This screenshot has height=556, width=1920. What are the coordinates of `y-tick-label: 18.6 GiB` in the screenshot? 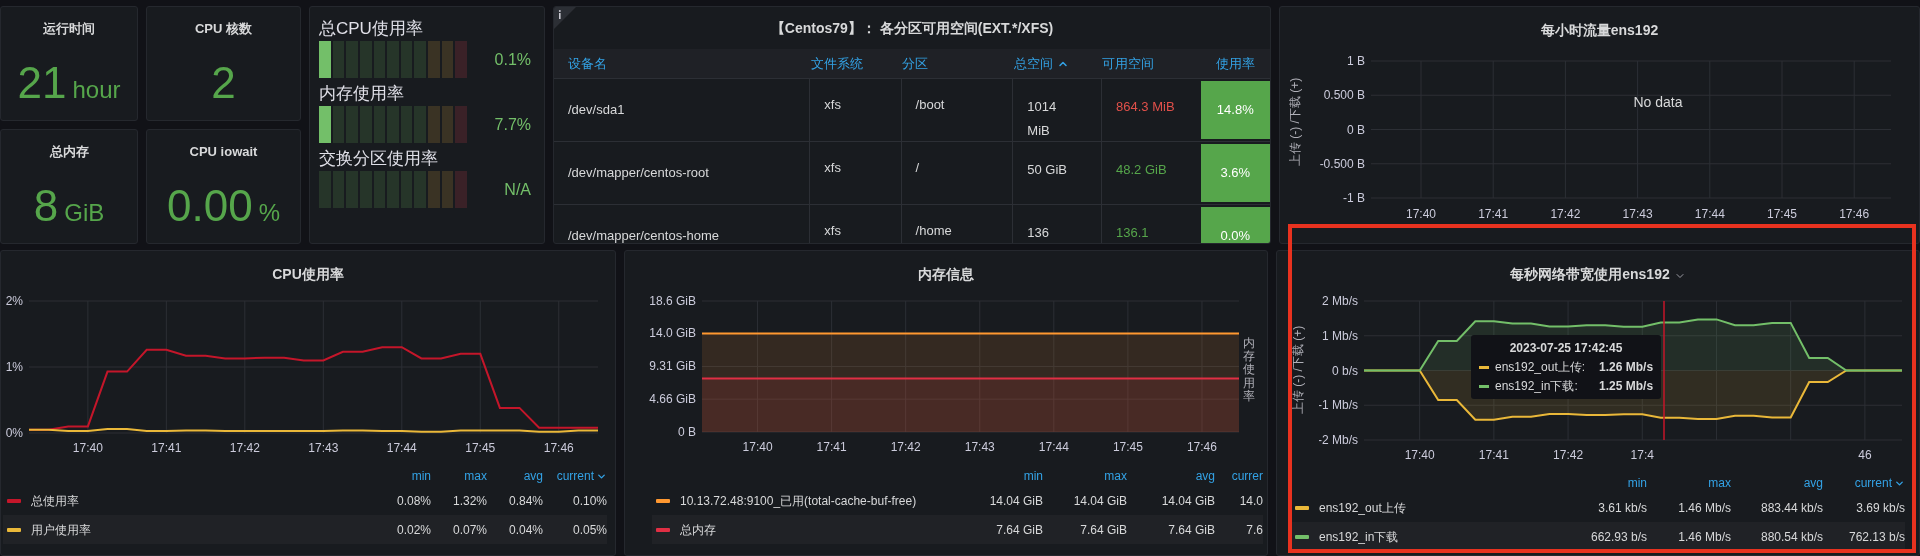 It's located at (672, 301).